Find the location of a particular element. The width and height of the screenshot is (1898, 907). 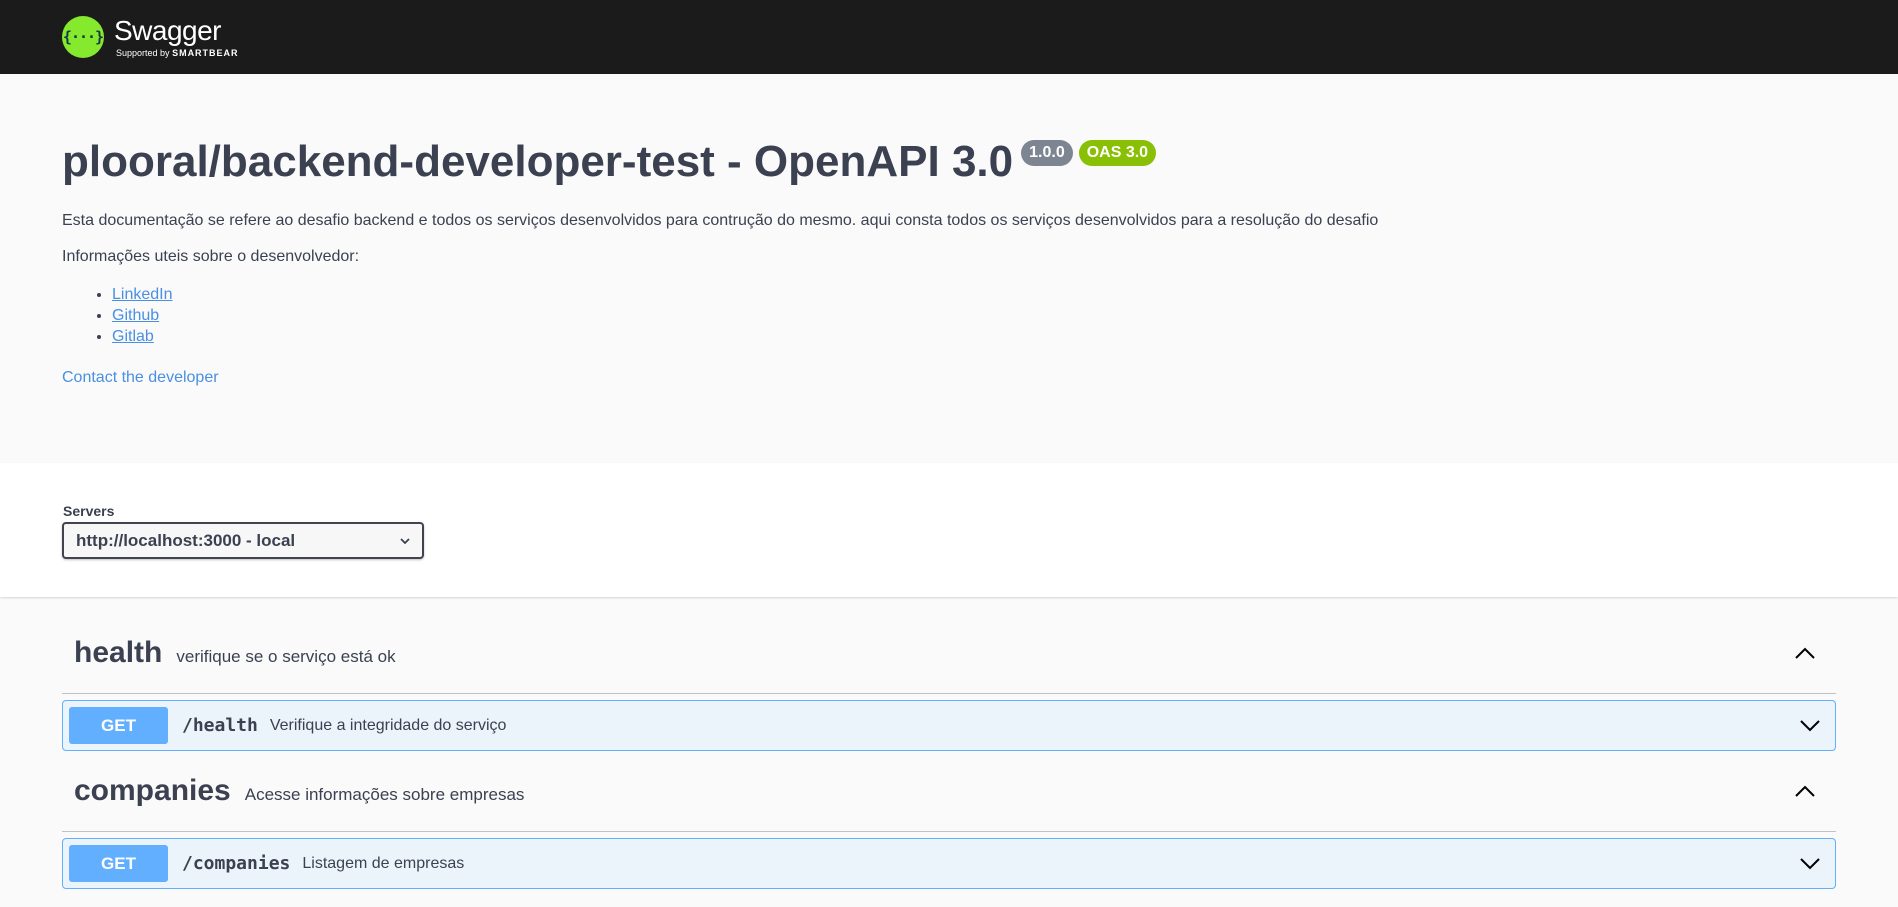

swagger-logo-icon: {···} is located at coordinates (83, 37).